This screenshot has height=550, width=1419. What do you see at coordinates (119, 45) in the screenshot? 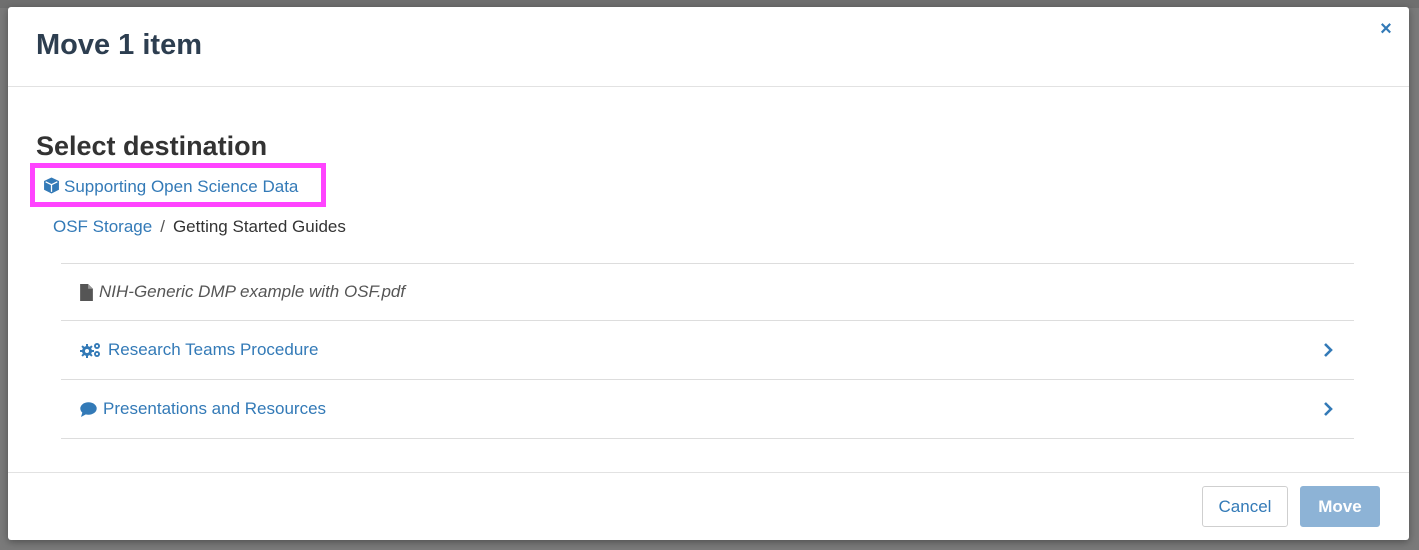
I see `modal-title: Move 1 item` at bounding box center [119, 45].